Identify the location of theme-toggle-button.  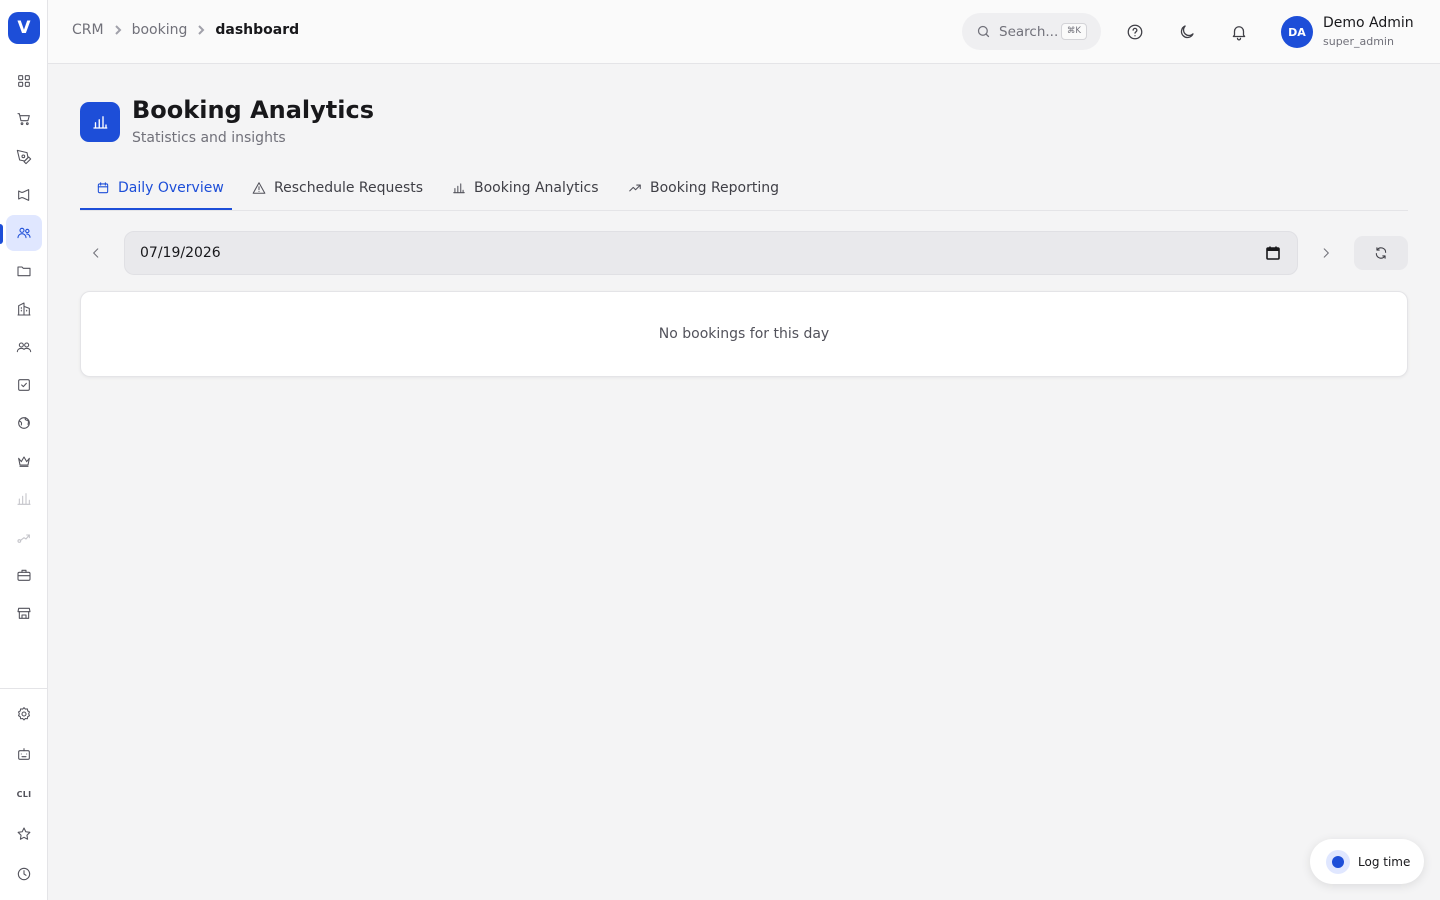
(1187, 32).